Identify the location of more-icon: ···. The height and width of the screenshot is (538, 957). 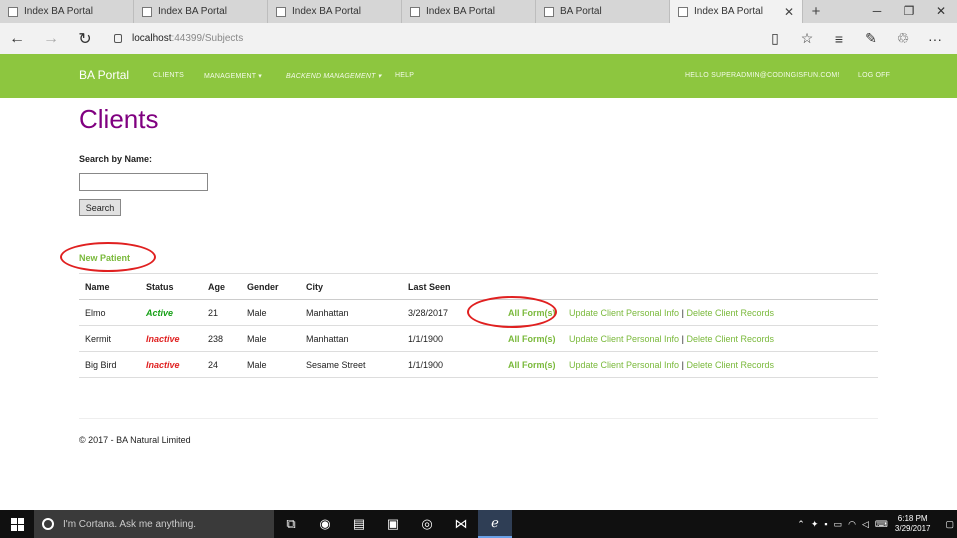
(935, 39).